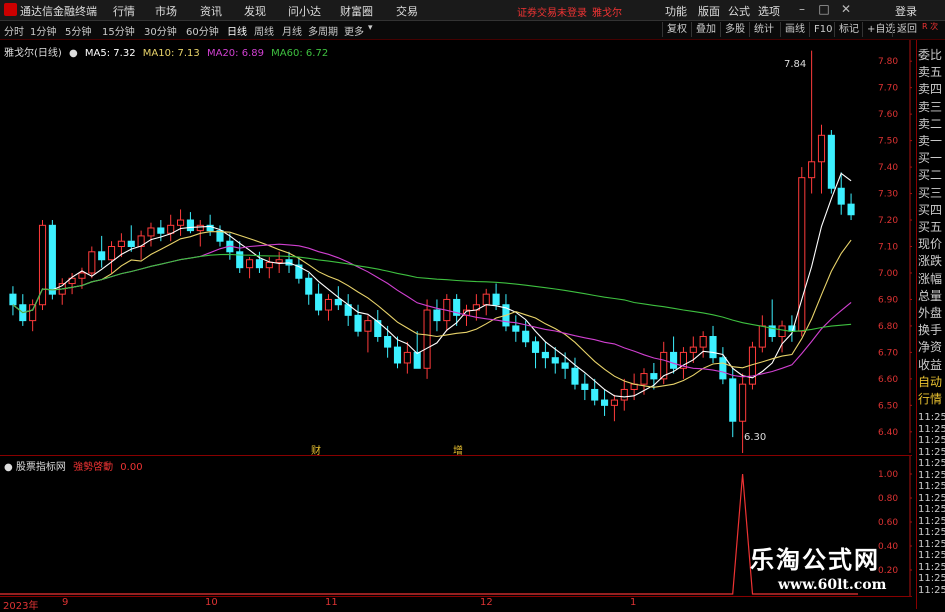 This screenshot has height=612, width=945. What do you see at coordinates (160, 30) in the screenshot?
I see `period-30min: 30分钟` at bounding box center [160, 30].